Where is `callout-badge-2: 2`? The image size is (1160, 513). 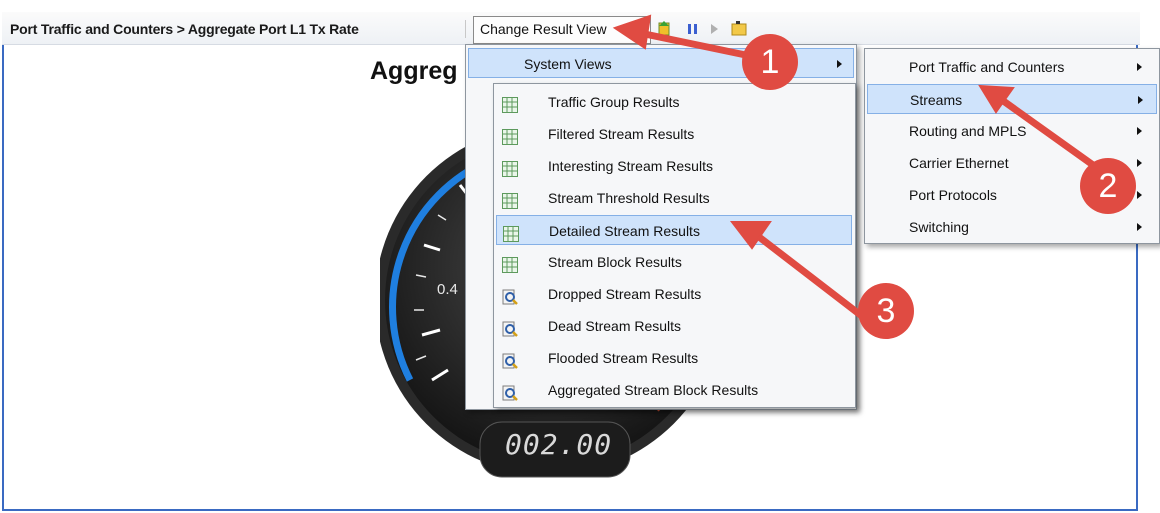
callout-badge-2: 2 is located at coordinates (1108, 186).